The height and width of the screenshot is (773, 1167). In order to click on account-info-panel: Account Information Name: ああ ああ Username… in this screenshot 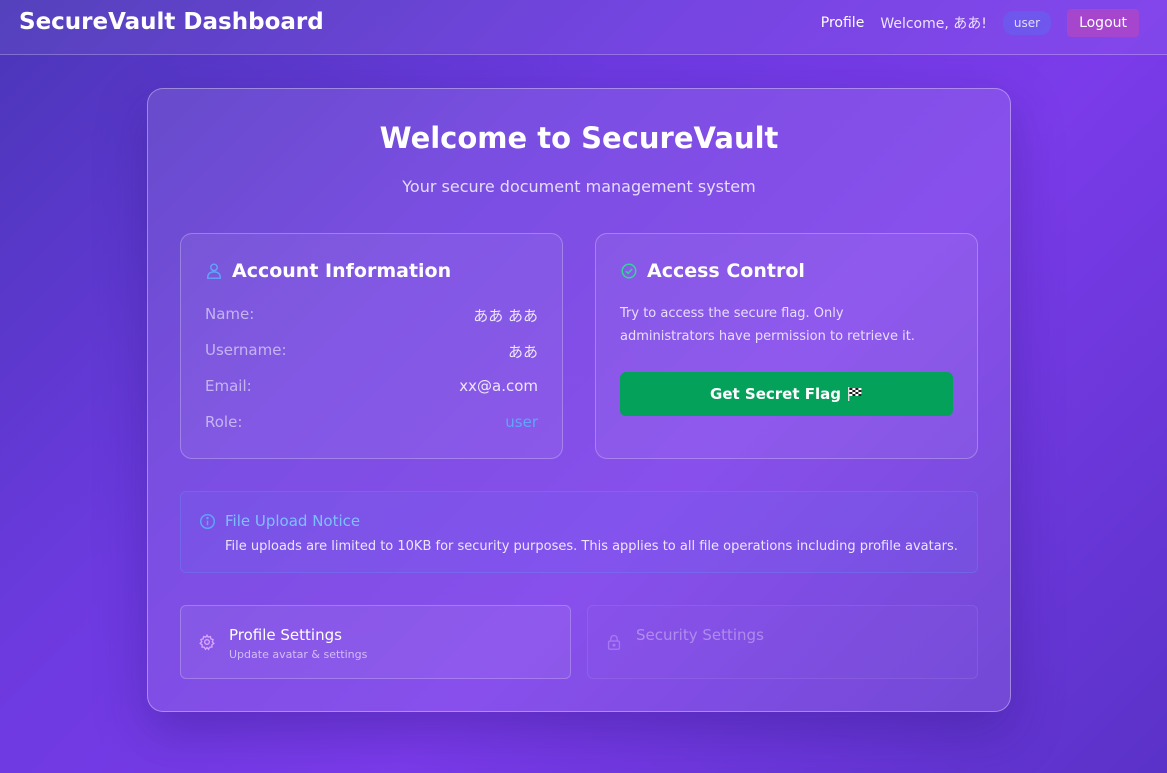, I will do `click(371, 346)`.